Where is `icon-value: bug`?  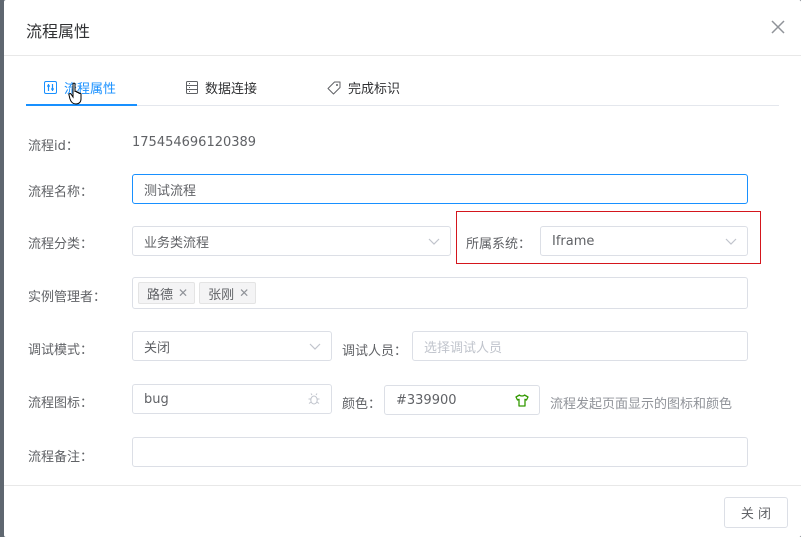 icon-value: bug is located at coordinates (156, 399).